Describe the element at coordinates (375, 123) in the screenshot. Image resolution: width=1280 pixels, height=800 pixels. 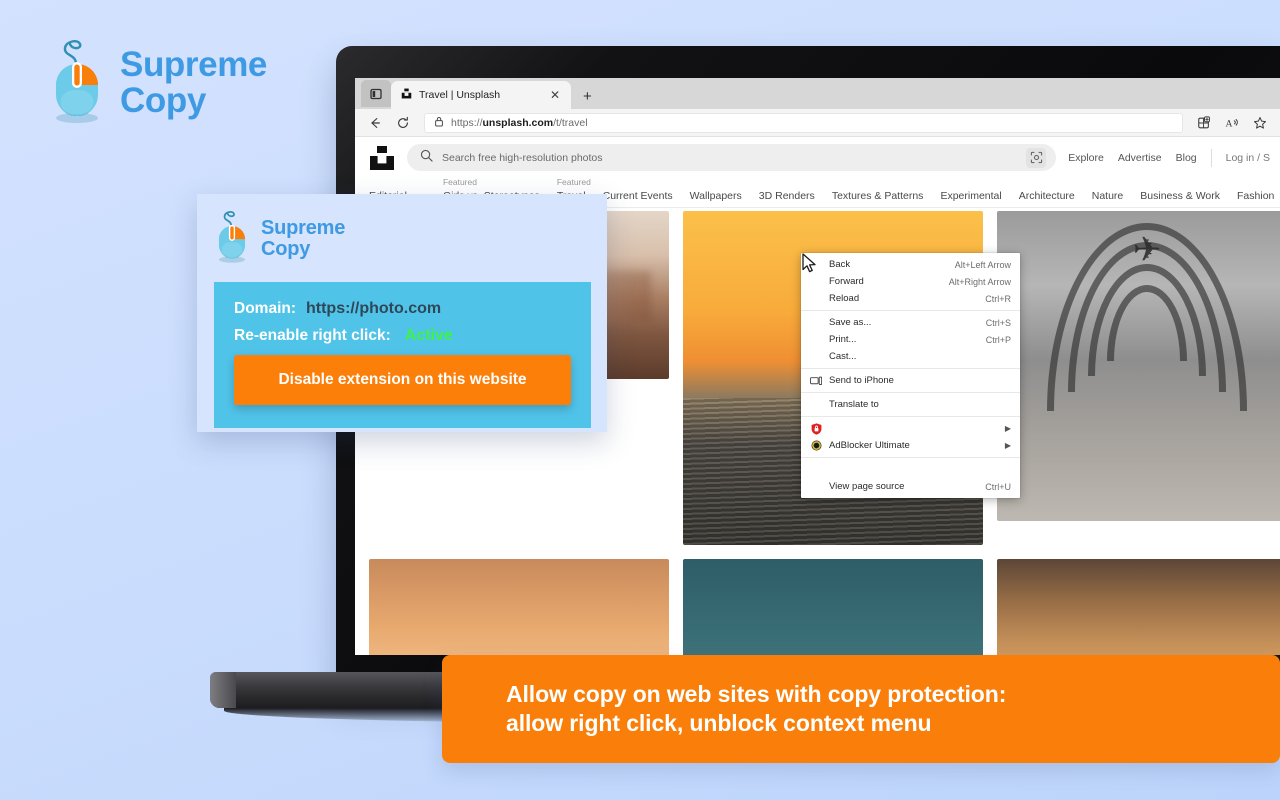
I see `back-arrow-icon` at that location.